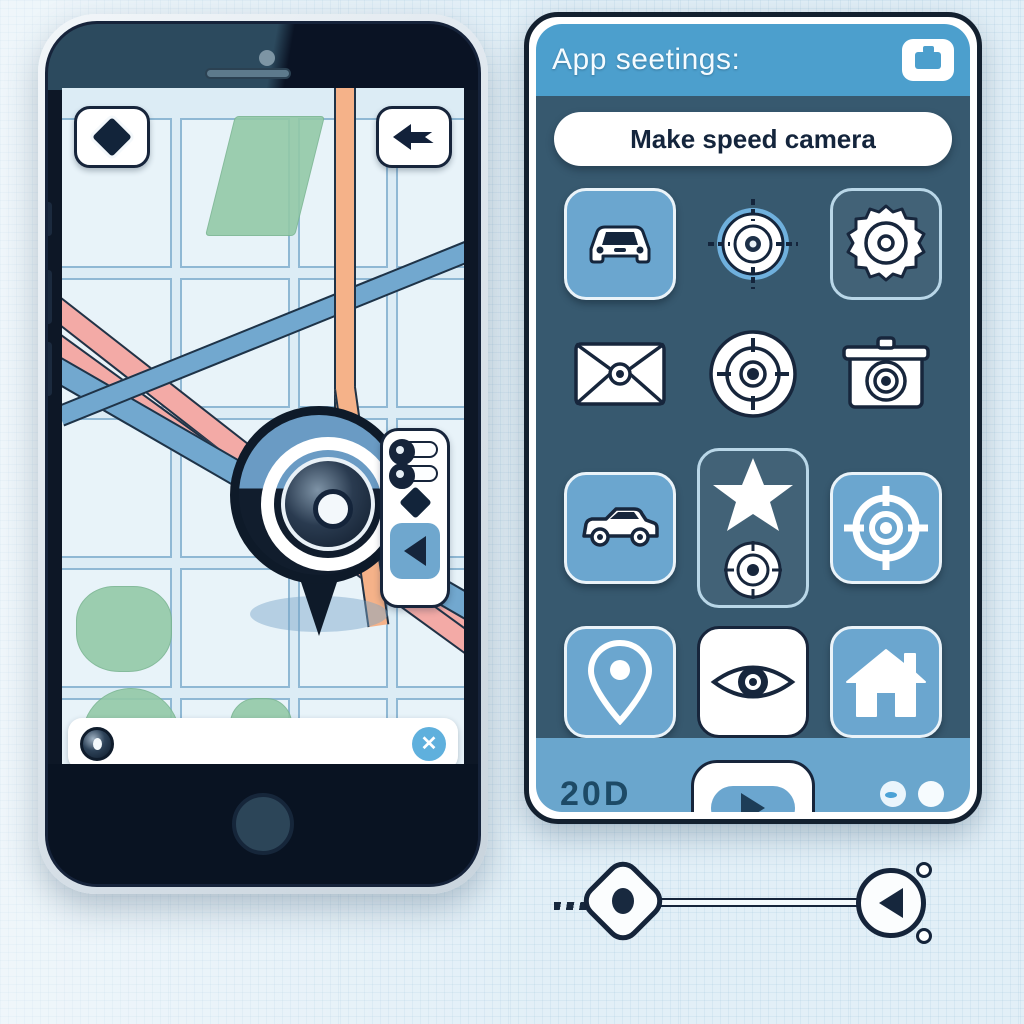  I want to click on grid-item-camera, so click(886, 374).